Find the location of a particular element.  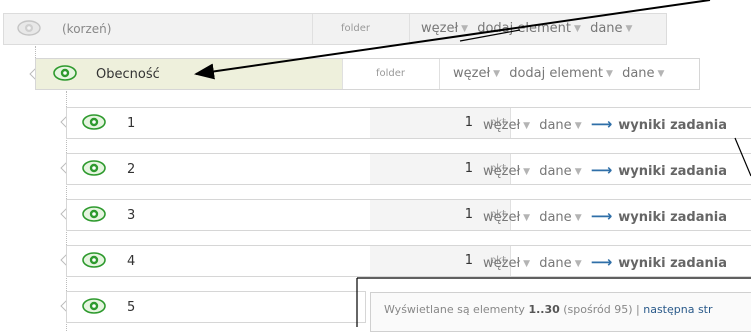

item-name: 5 is located at coordinates (131, 307).